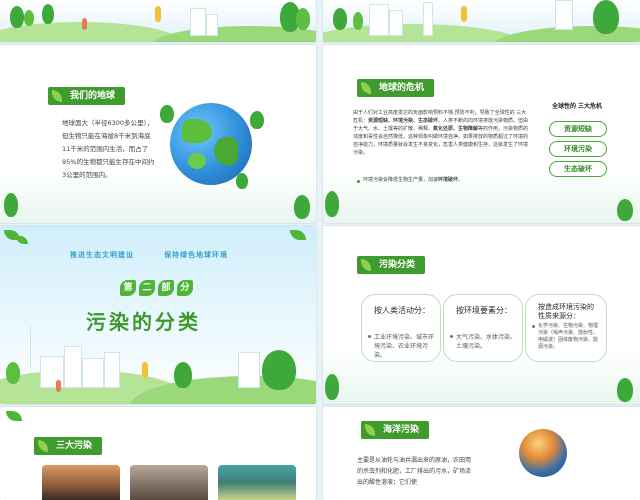 The height and width of the screenshot is (500, 640). I want to click on section-tag: 地球的危机, so click(396, 88).